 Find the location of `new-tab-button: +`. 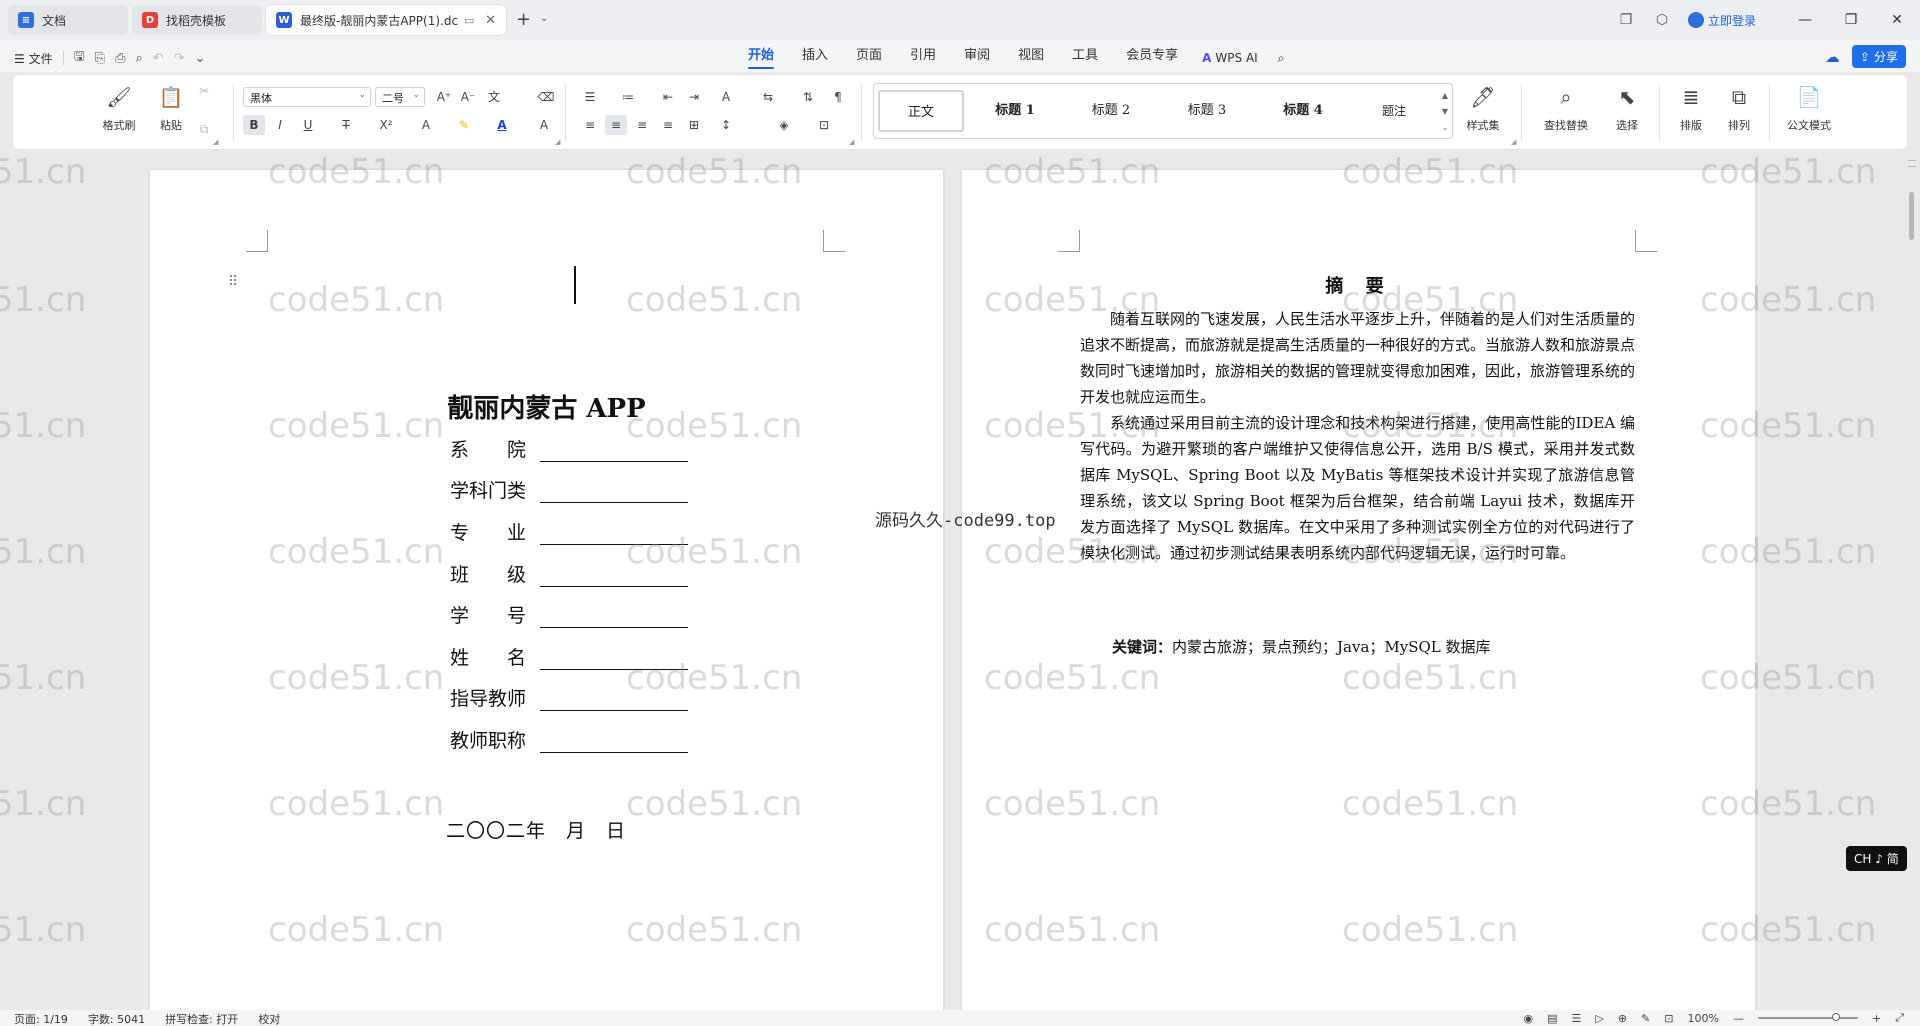

new-tab-button: + is located at coordinates (523, 19).